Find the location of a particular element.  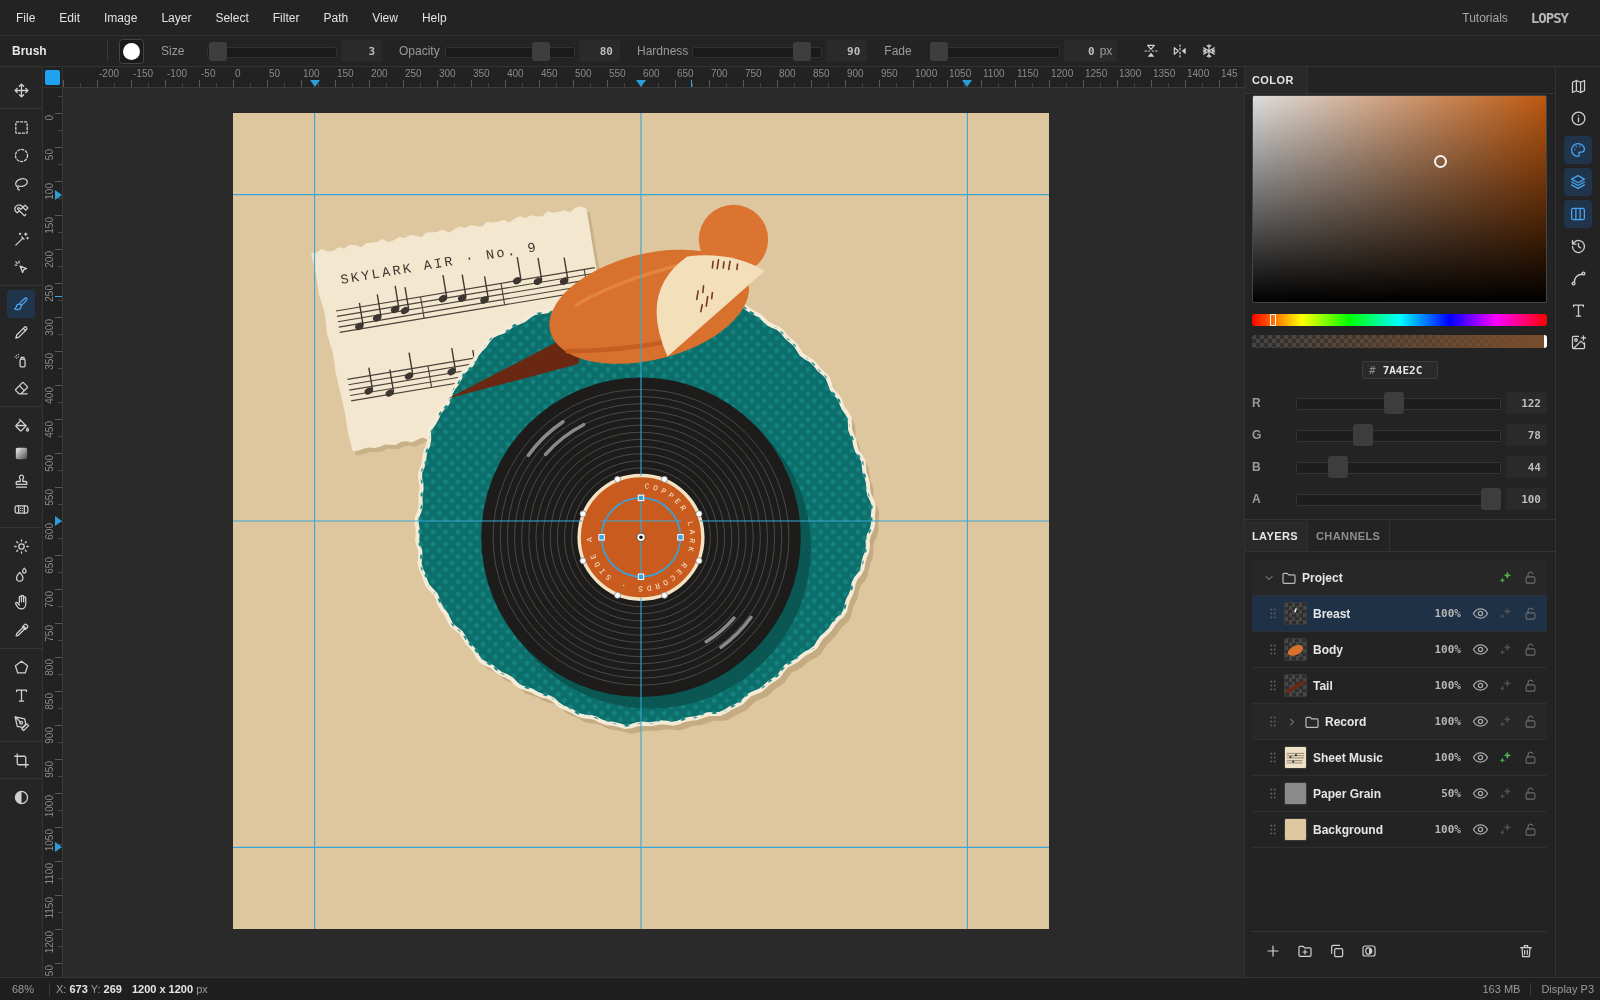

layer-row: Background 100% is located at coordinates (1399, 830).